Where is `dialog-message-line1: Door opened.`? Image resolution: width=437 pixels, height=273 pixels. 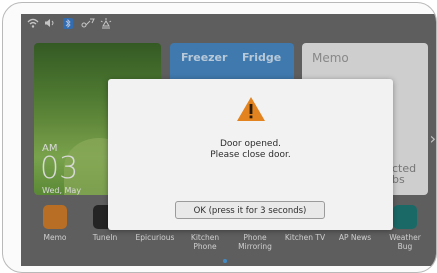 dialog-message-line1: Door opened. is located at coordinates (250, 144).